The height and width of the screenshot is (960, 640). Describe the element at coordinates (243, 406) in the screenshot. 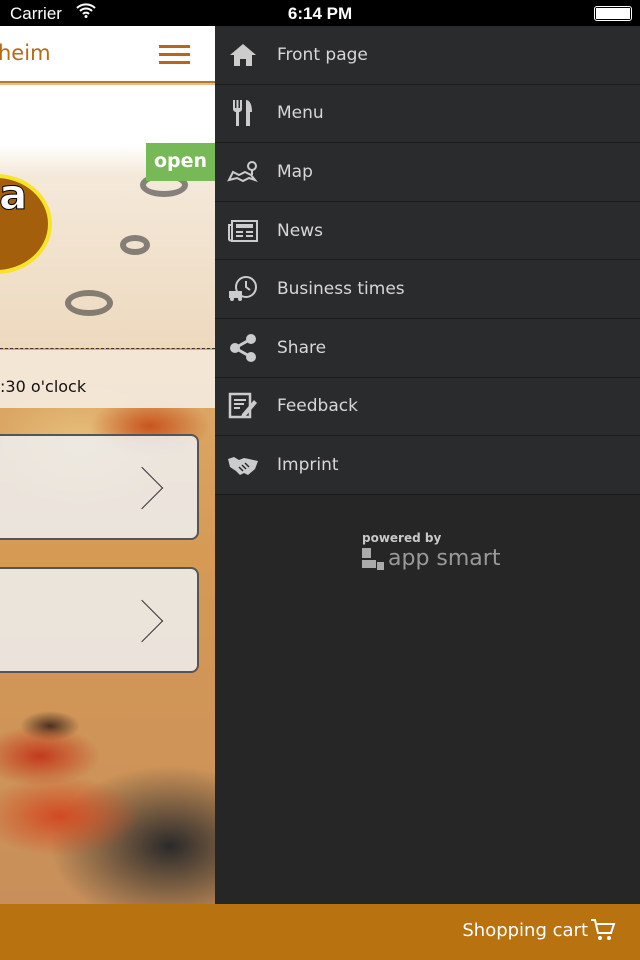

I see `feedback-icon` at that location.